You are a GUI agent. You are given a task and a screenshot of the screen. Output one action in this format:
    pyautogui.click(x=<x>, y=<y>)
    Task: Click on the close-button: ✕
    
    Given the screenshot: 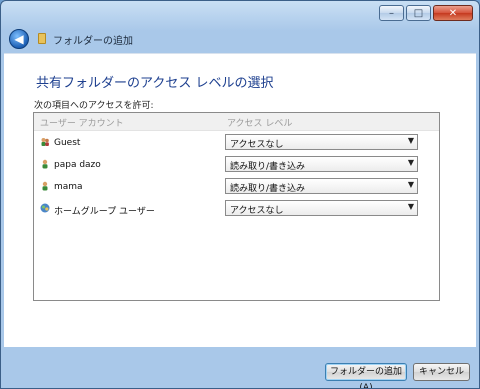 What is the action you would take?
    pyautogui.click(x=453, y=13)
    